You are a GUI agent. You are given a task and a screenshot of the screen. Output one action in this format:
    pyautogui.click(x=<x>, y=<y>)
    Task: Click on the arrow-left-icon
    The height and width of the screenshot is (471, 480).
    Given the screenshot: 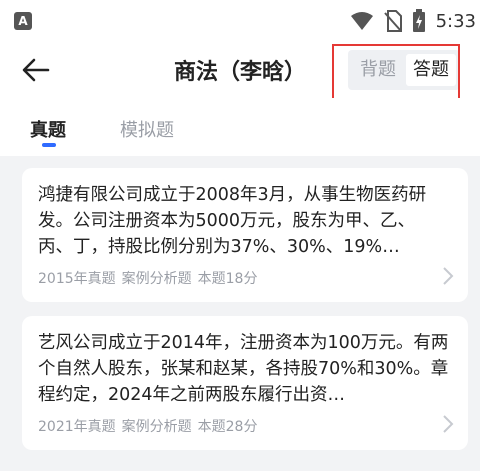 What is the action you would take?
    pyautogui.click(x=36, y=70)
    